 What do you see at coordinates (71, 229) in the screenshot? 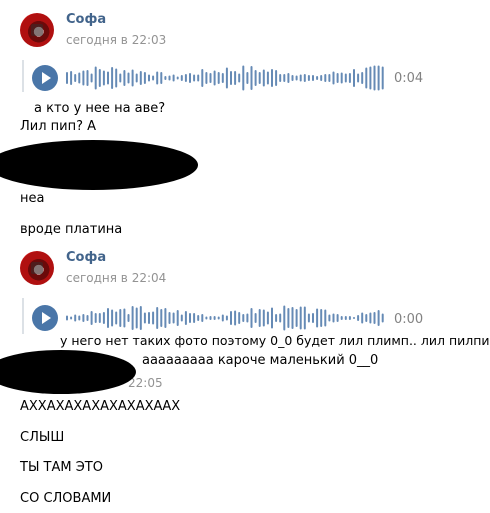
I see `message-text: вроде платина` at bounding box center [71, 229].